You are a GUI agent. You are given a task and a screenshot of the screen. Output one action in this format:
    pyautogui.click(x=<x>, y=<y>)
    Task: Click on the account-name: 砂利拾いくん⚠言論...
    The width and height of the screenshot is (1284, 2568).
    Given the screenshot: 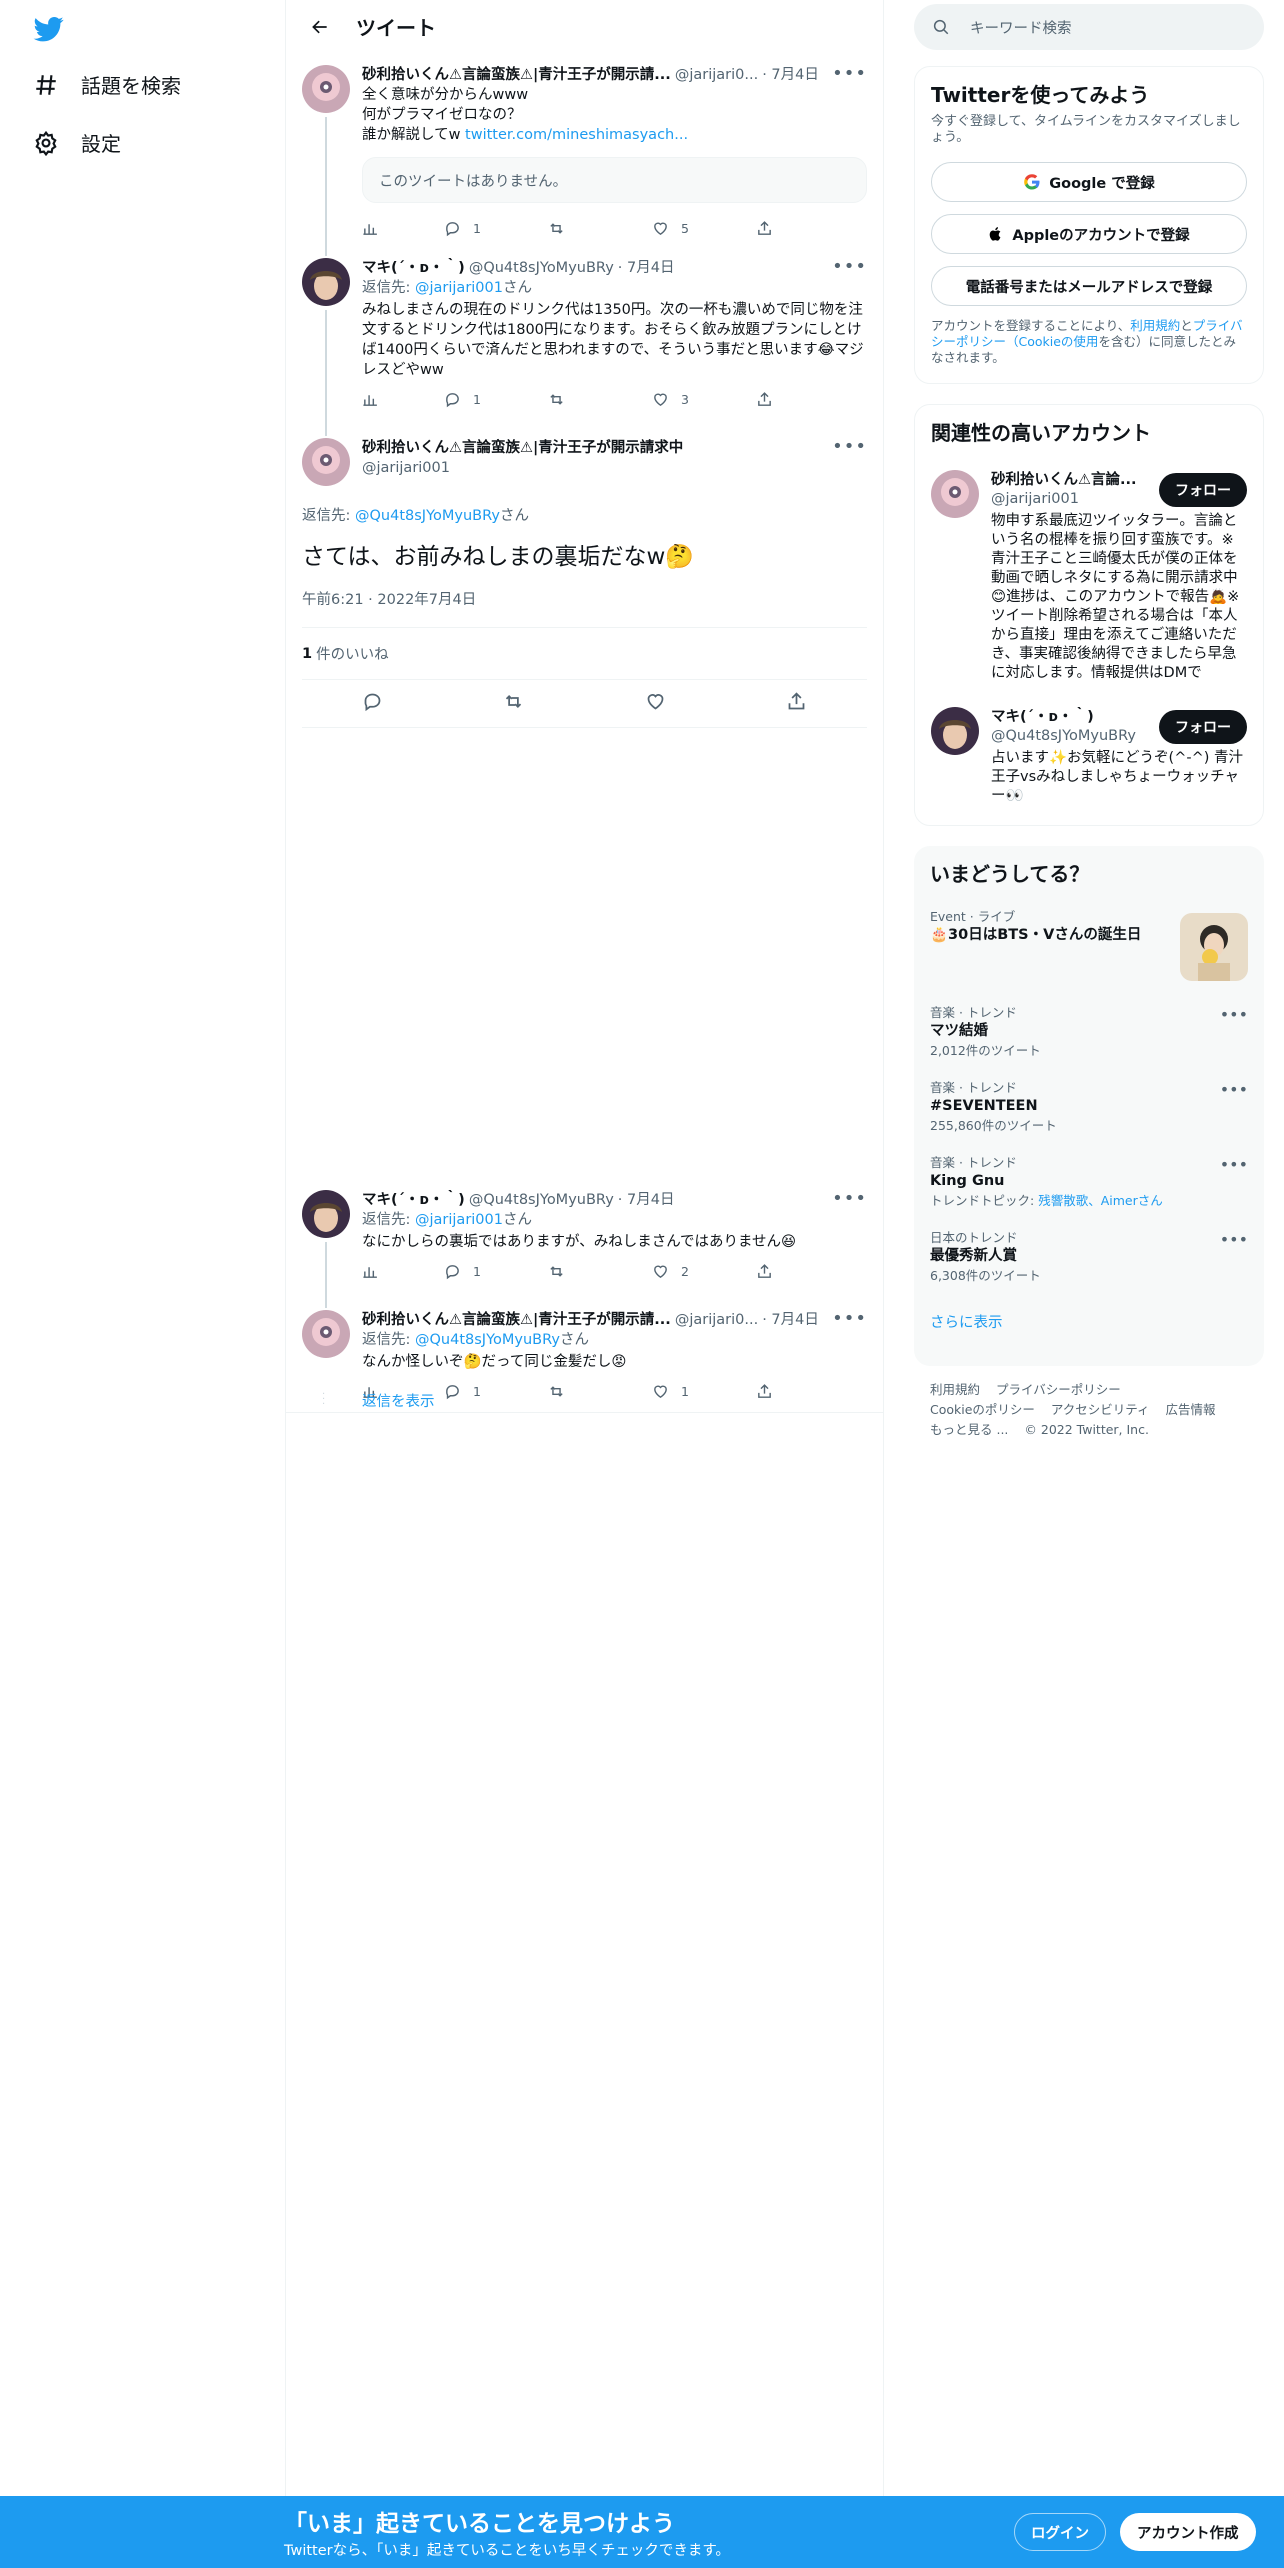 What is the action you would take?
    pyautogui.click(x=1066, y=480)
    